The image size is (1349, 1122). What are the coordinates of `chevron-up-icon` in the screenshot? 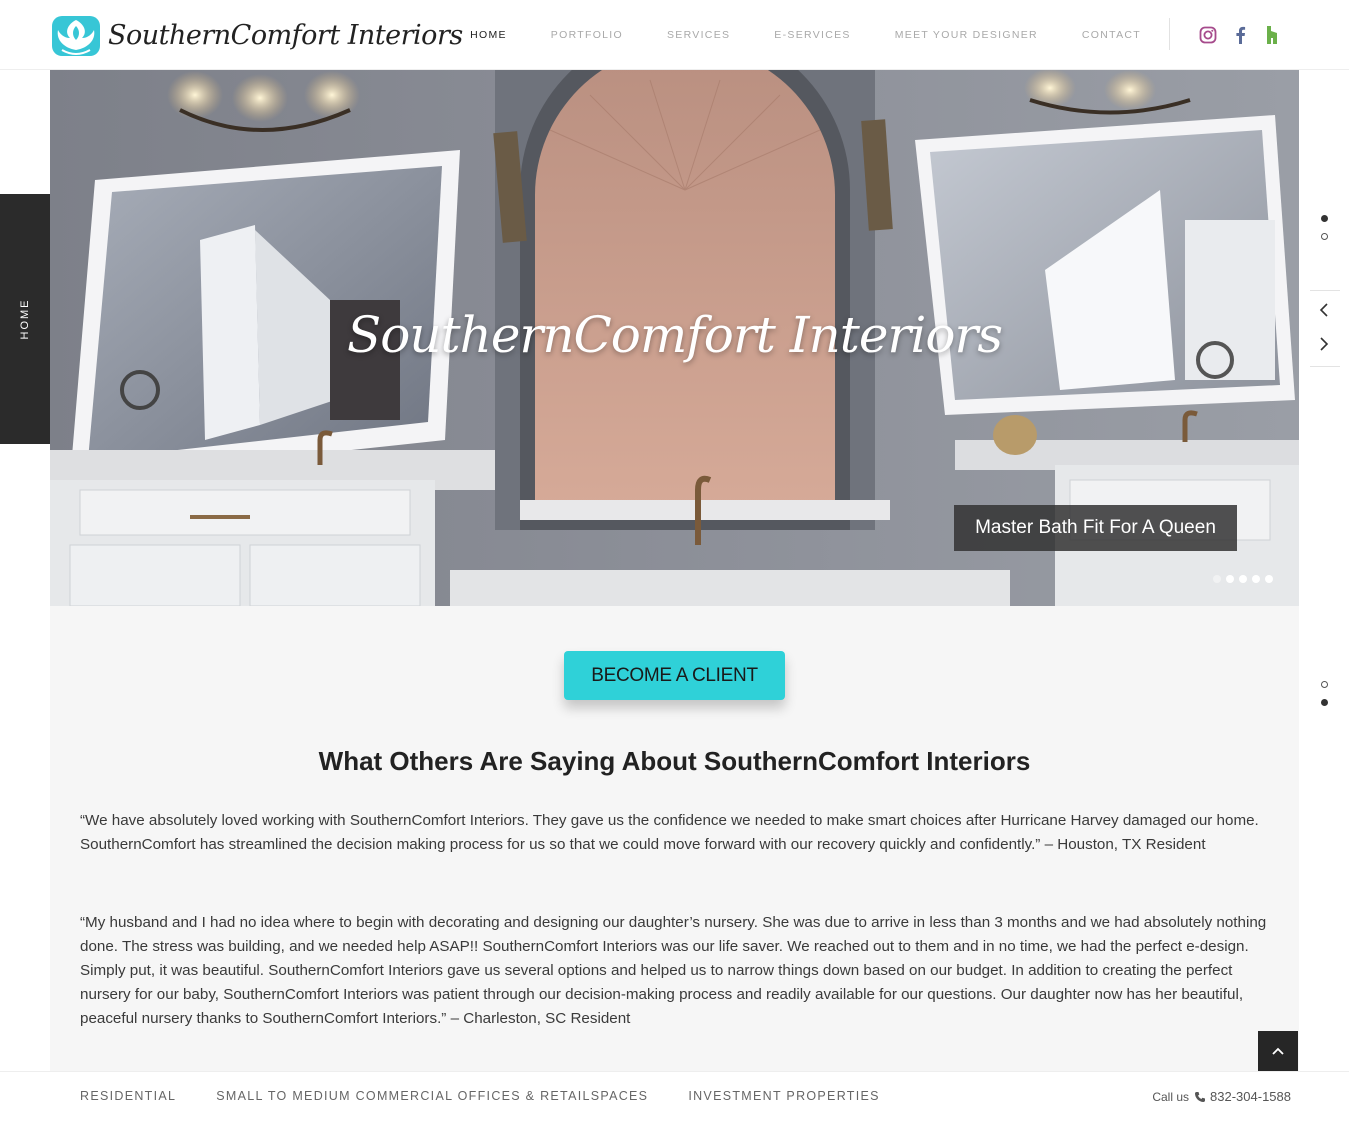 It's located at (1278, 1051).